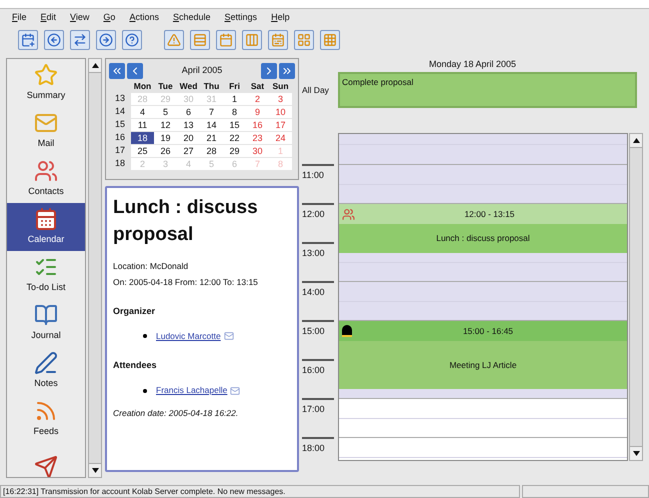 This screenshot has height=498, width=649. I want to click on menu-item: Schedule, so click(191, 17).